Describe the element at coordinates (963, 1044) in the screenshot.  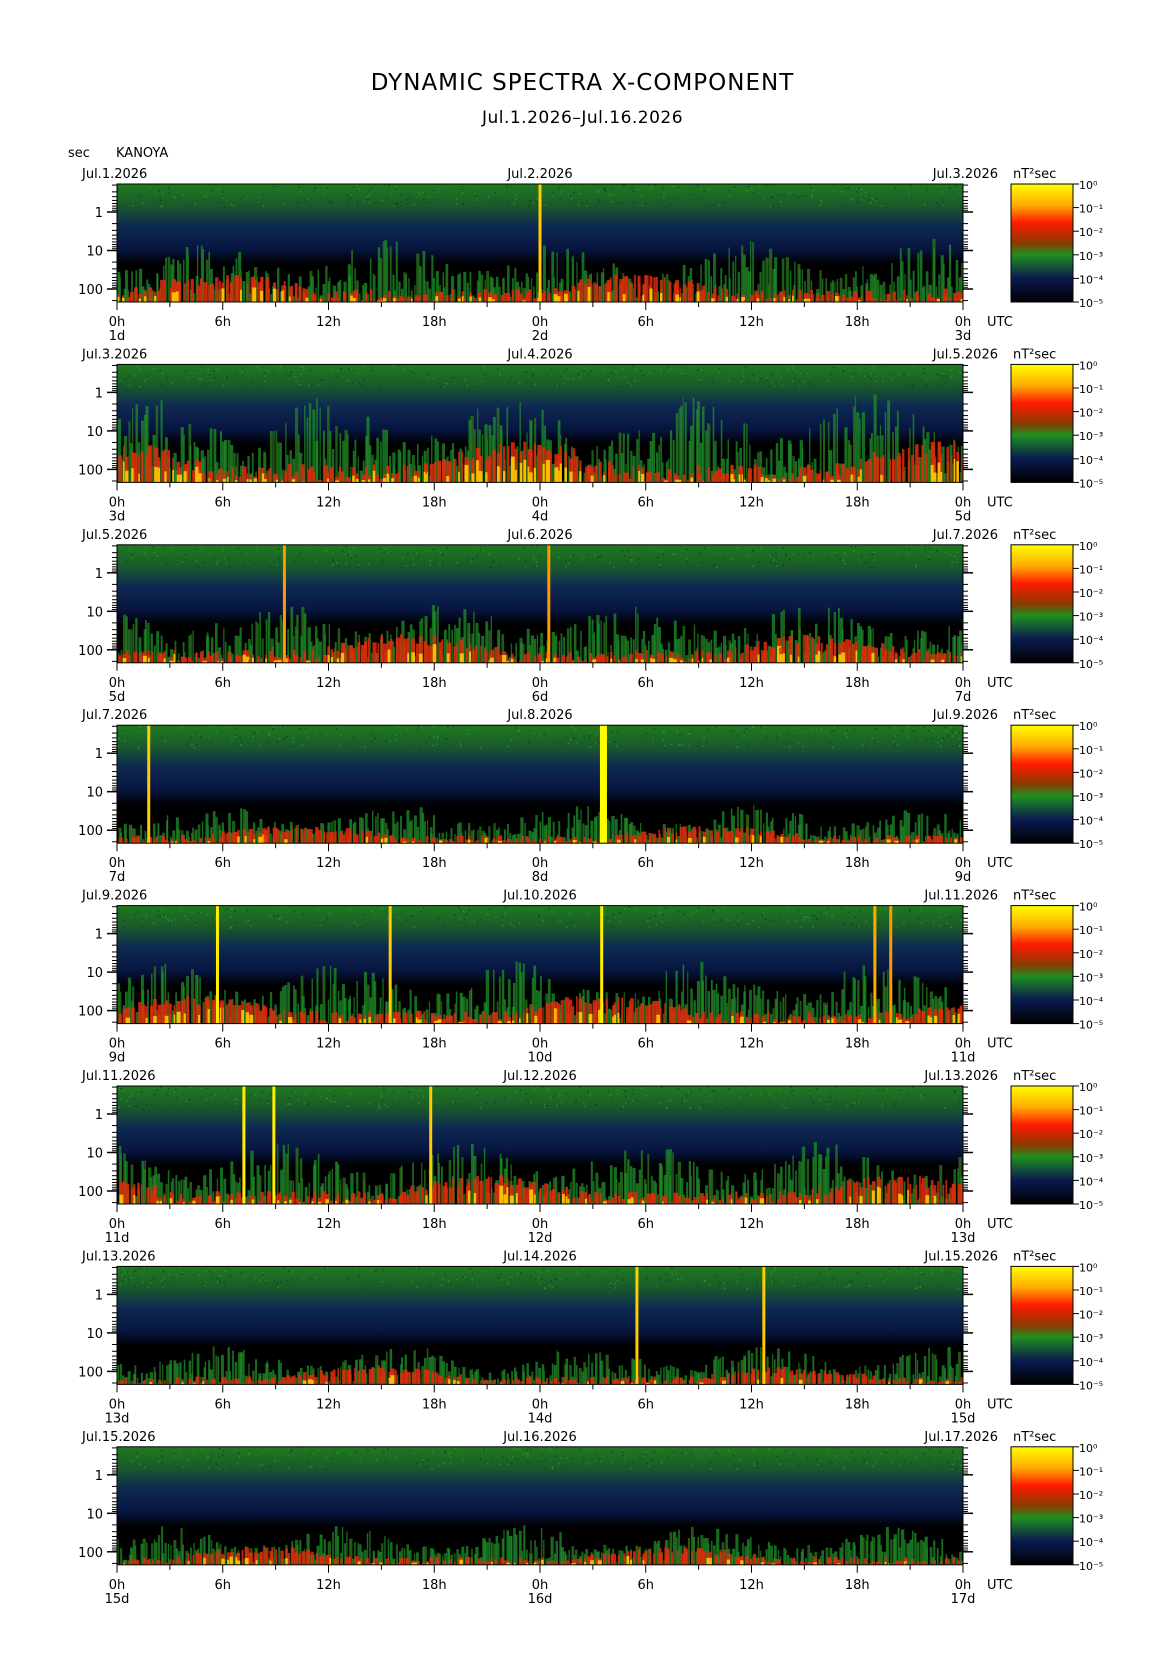
I see `time-tick-5-9: 0h` at that location.